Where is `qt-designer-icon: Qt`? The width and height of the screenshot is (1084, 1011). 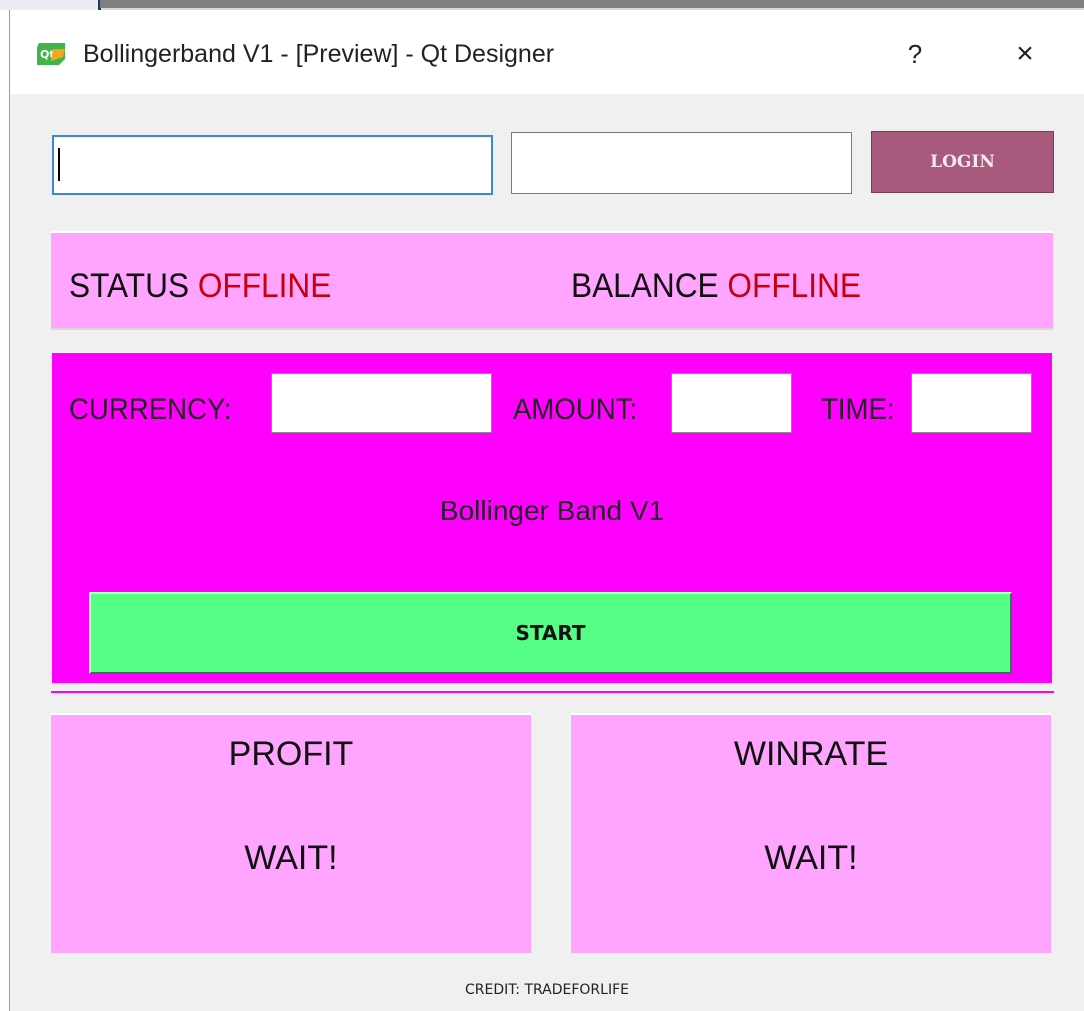 qt-designer-icon: Qt is located at coordinates (51, 54).